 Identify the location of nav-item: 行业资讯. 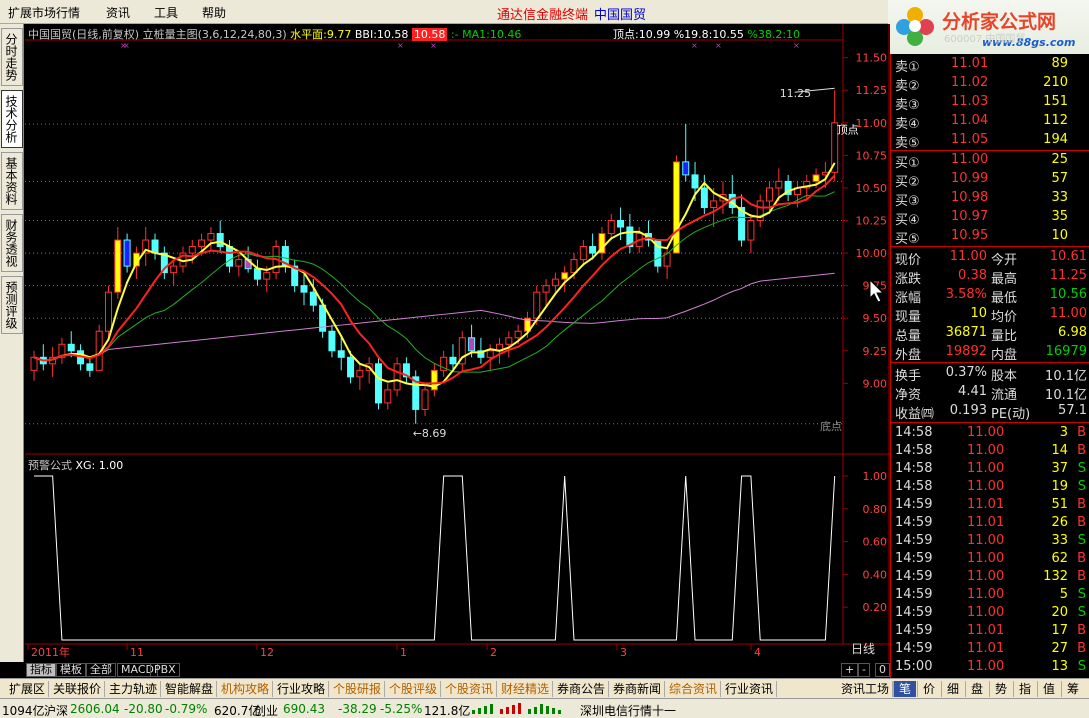
(750, 689).